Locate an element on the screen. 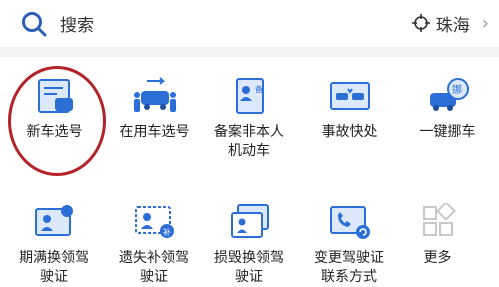  service-license-replace: 补 遗失补领驾驶证 is located at coordinates (154, 244).